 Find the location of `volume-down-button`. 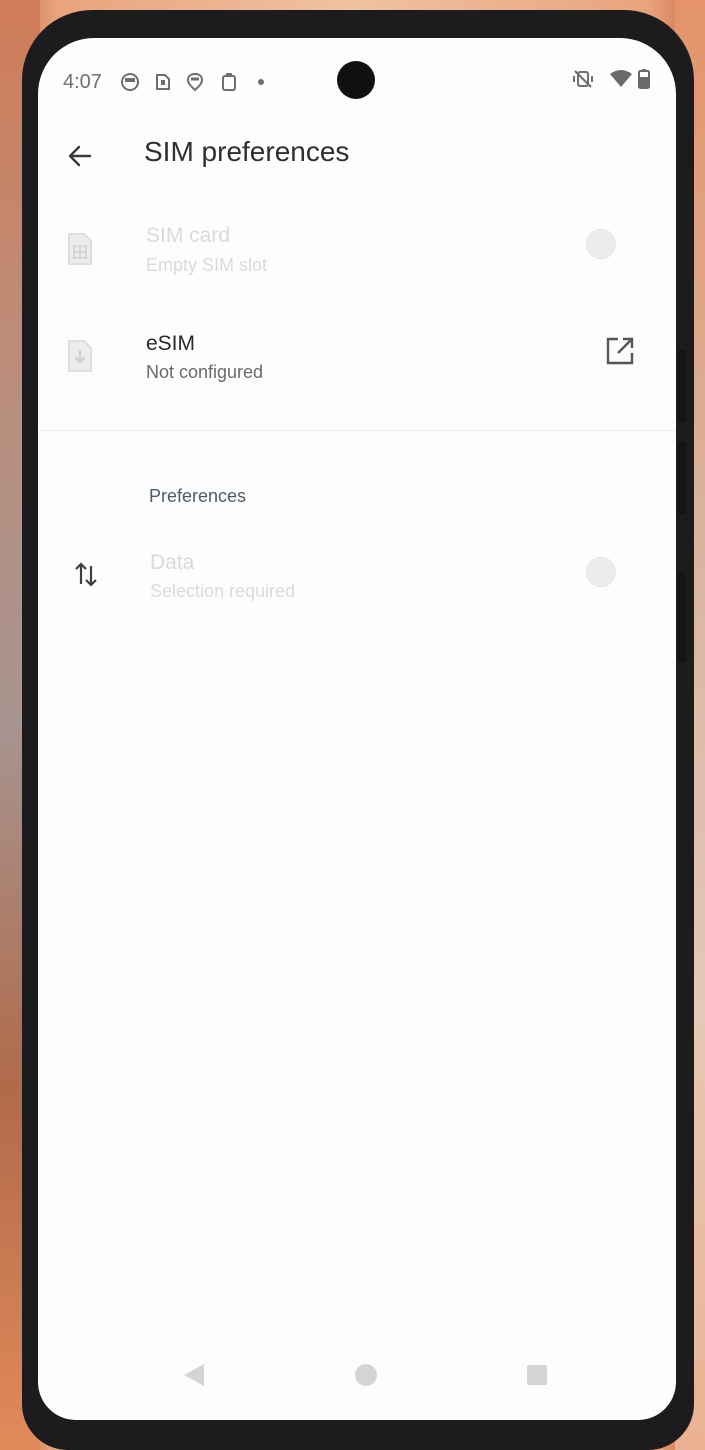

volume-down-button is located at coordinates (682, 478).